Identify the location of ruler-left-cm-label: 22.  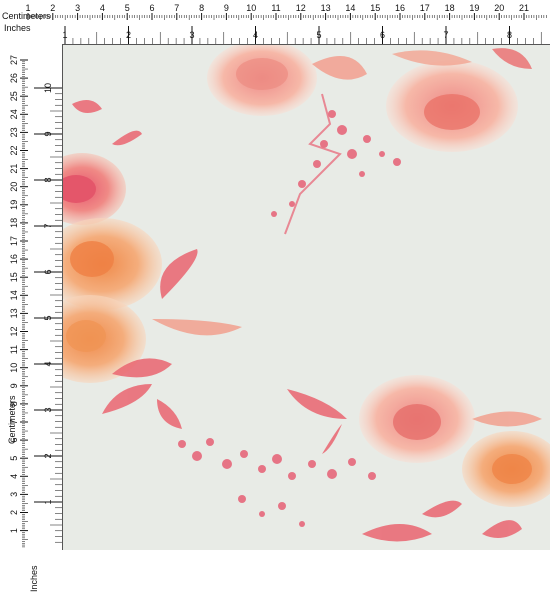
(14, 150).